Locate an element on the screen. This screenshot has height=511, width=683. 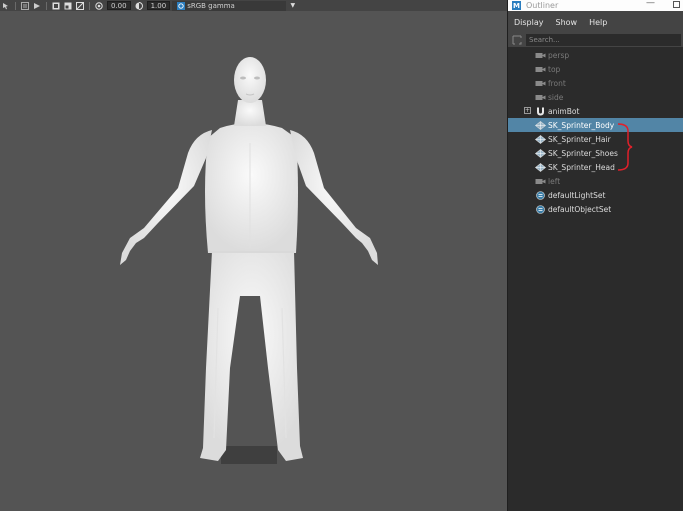
gamma-icon is located at coordinates (139, 5).